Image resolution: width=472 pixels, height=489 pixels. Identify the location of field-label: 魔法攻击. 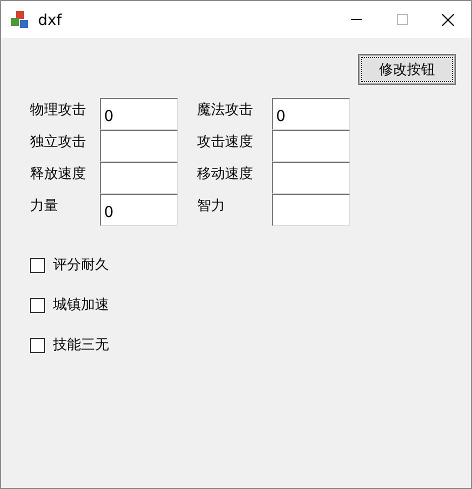
(225, 110).